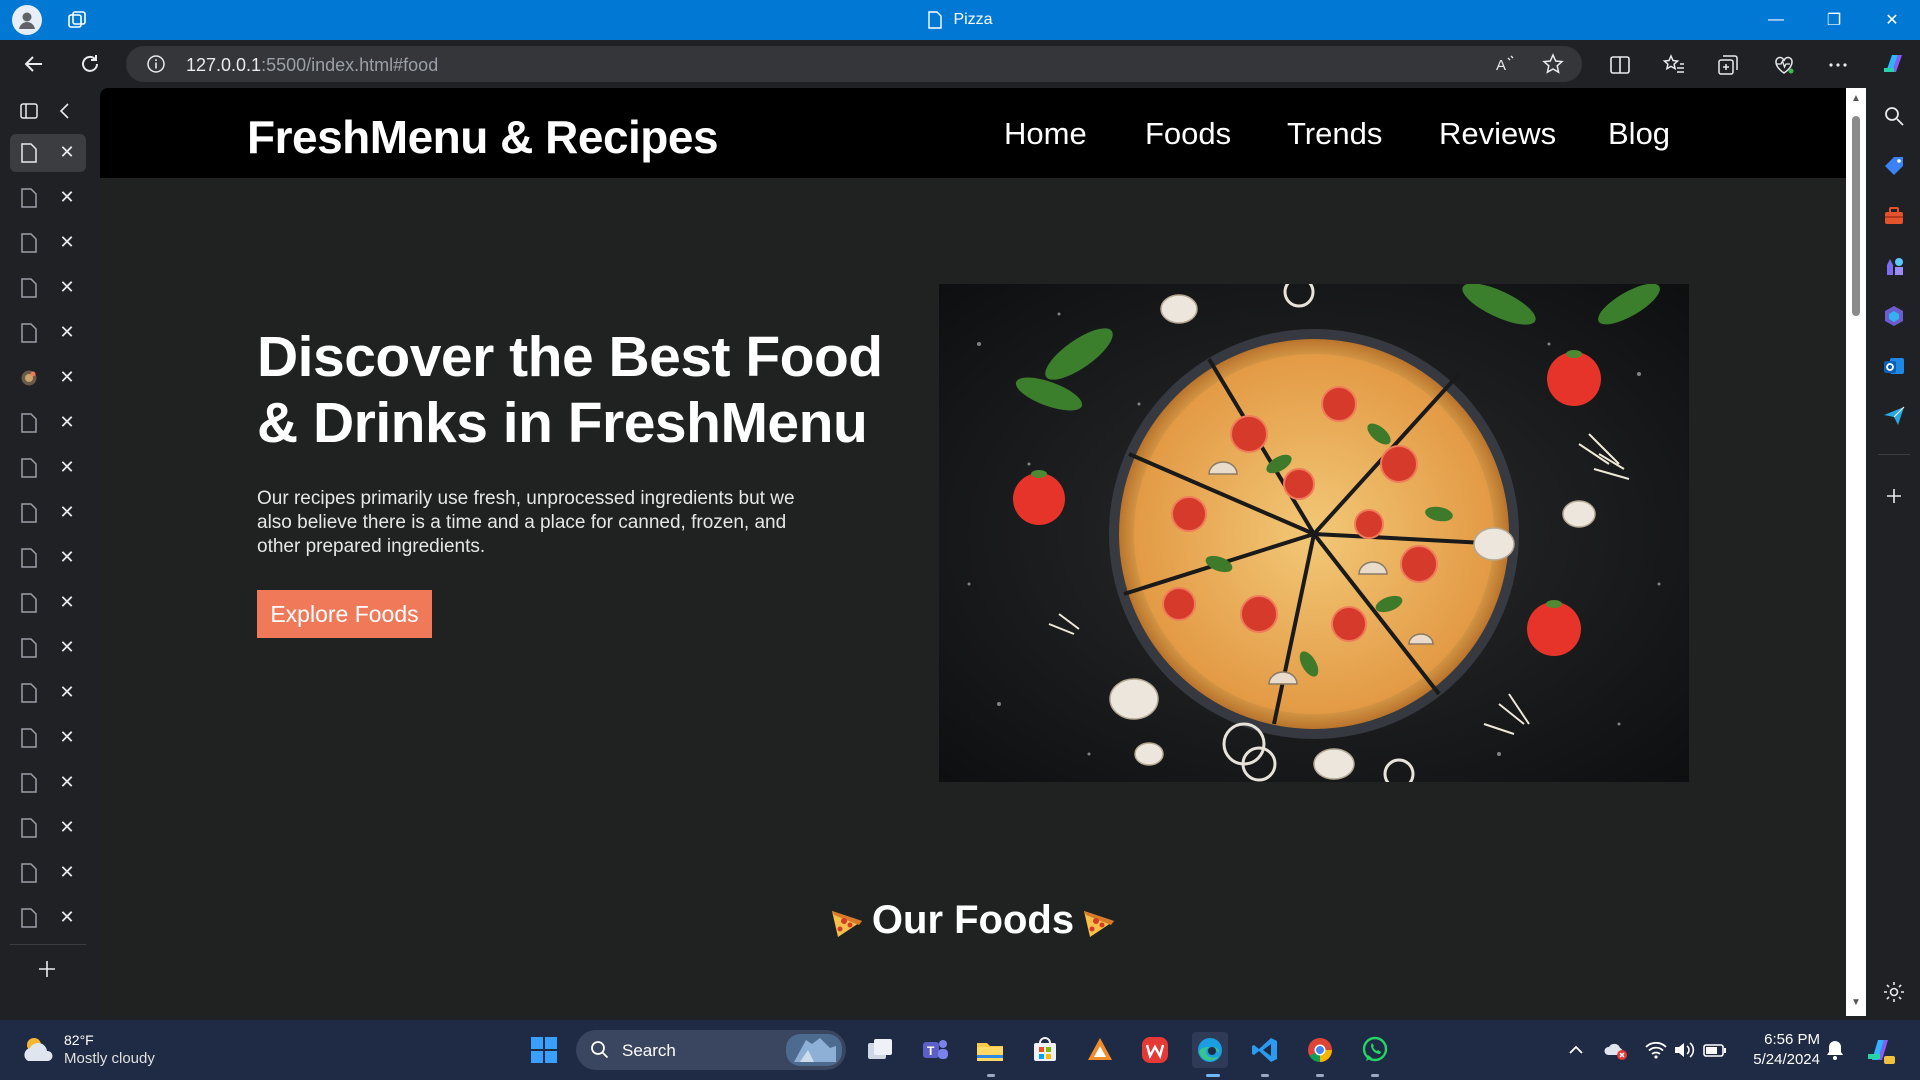 The width and height of the screenshot is (1920, 1080). What do you see at coordinates (100, 1050) in the screenshot?
I see `weather-widget: 82°F Mostly cloudy` at bounding box center [100, 1050].